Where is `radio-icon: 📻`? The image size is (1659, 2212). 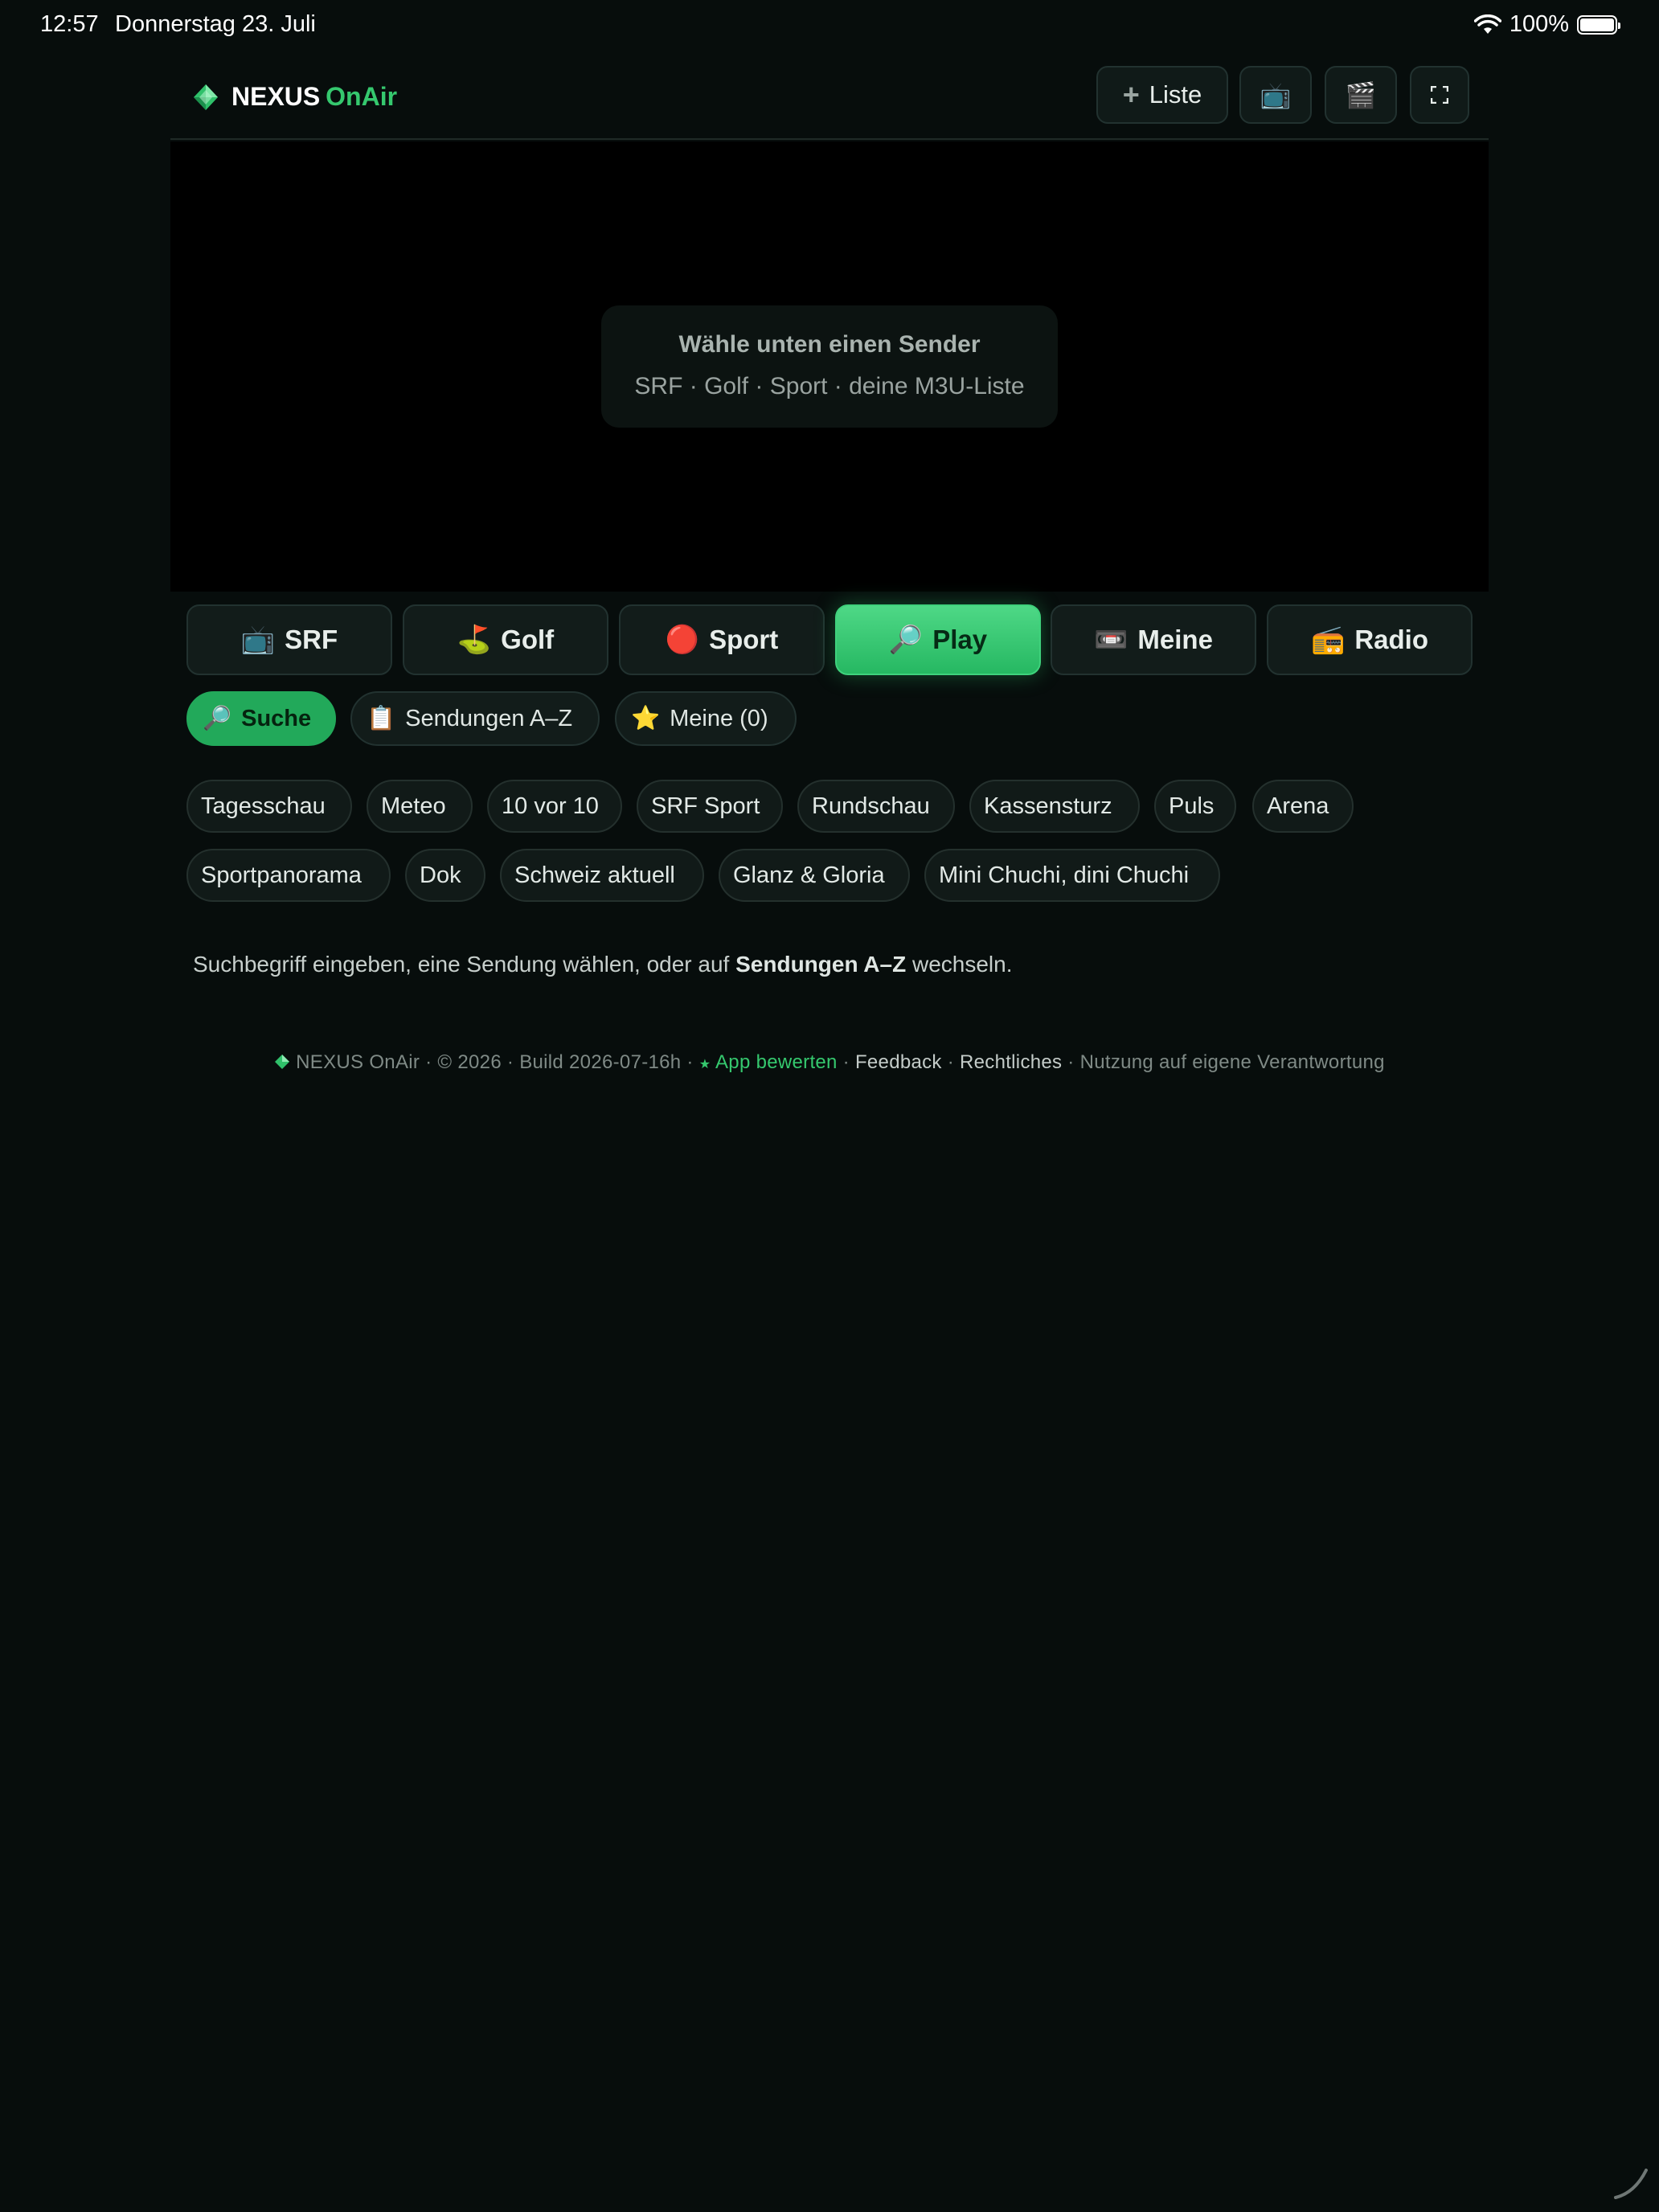 radio-icon: 📻 is located at coordinates (1328, 640).